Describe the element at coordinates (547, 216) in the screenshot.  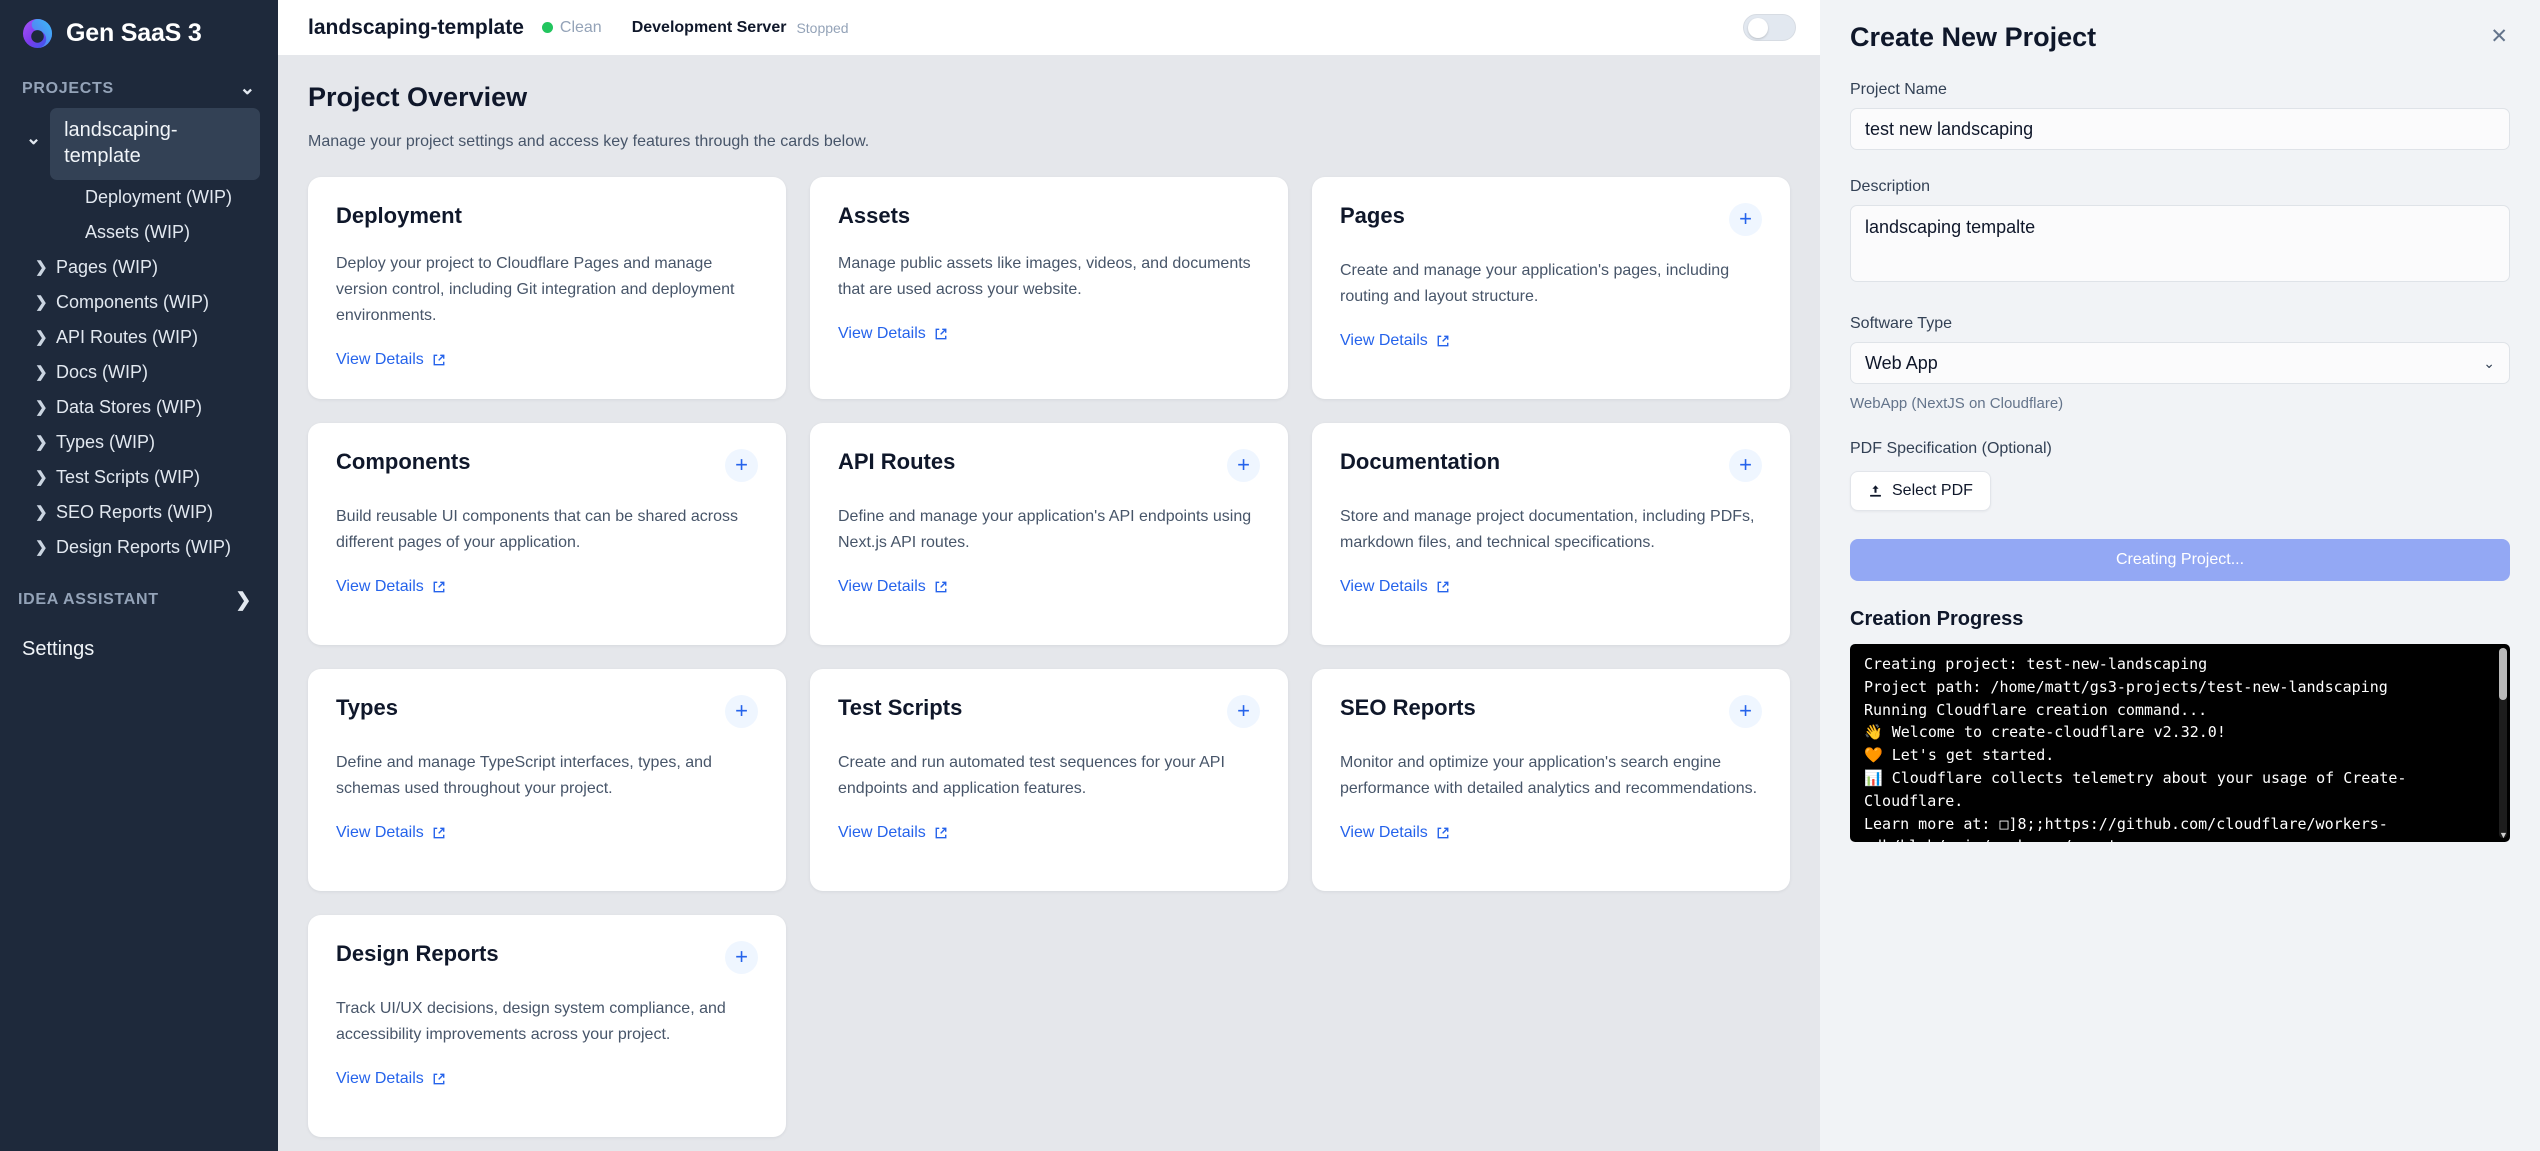
I see `card-header: Deployment` at that location.